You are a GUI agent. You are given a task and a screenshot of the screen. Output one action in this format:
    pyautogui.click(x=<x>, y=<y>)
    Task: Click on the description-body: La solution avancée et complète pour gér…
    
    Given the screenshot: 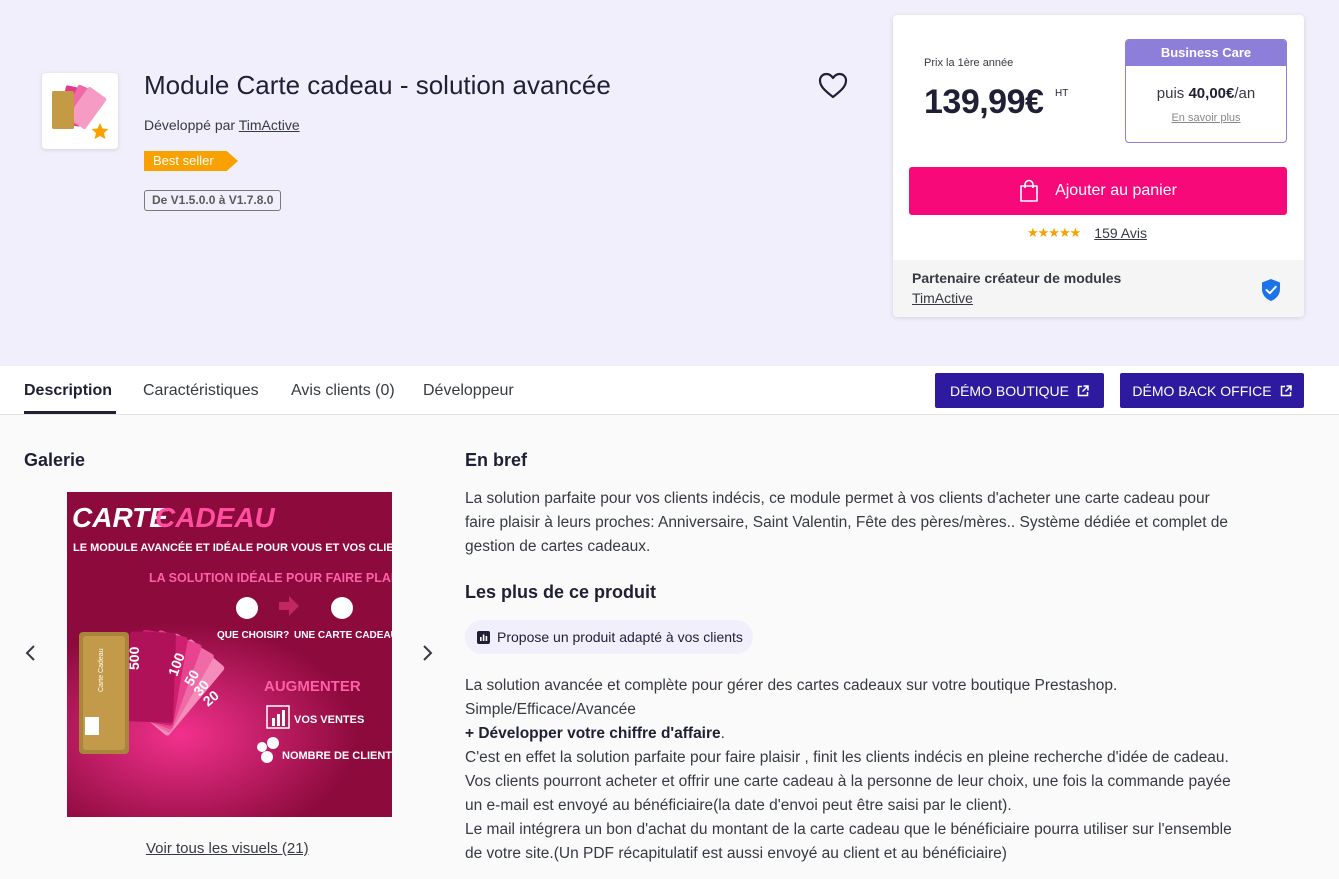 What is the action you would take?
    pyautogui.click(x=848, y=770)
    